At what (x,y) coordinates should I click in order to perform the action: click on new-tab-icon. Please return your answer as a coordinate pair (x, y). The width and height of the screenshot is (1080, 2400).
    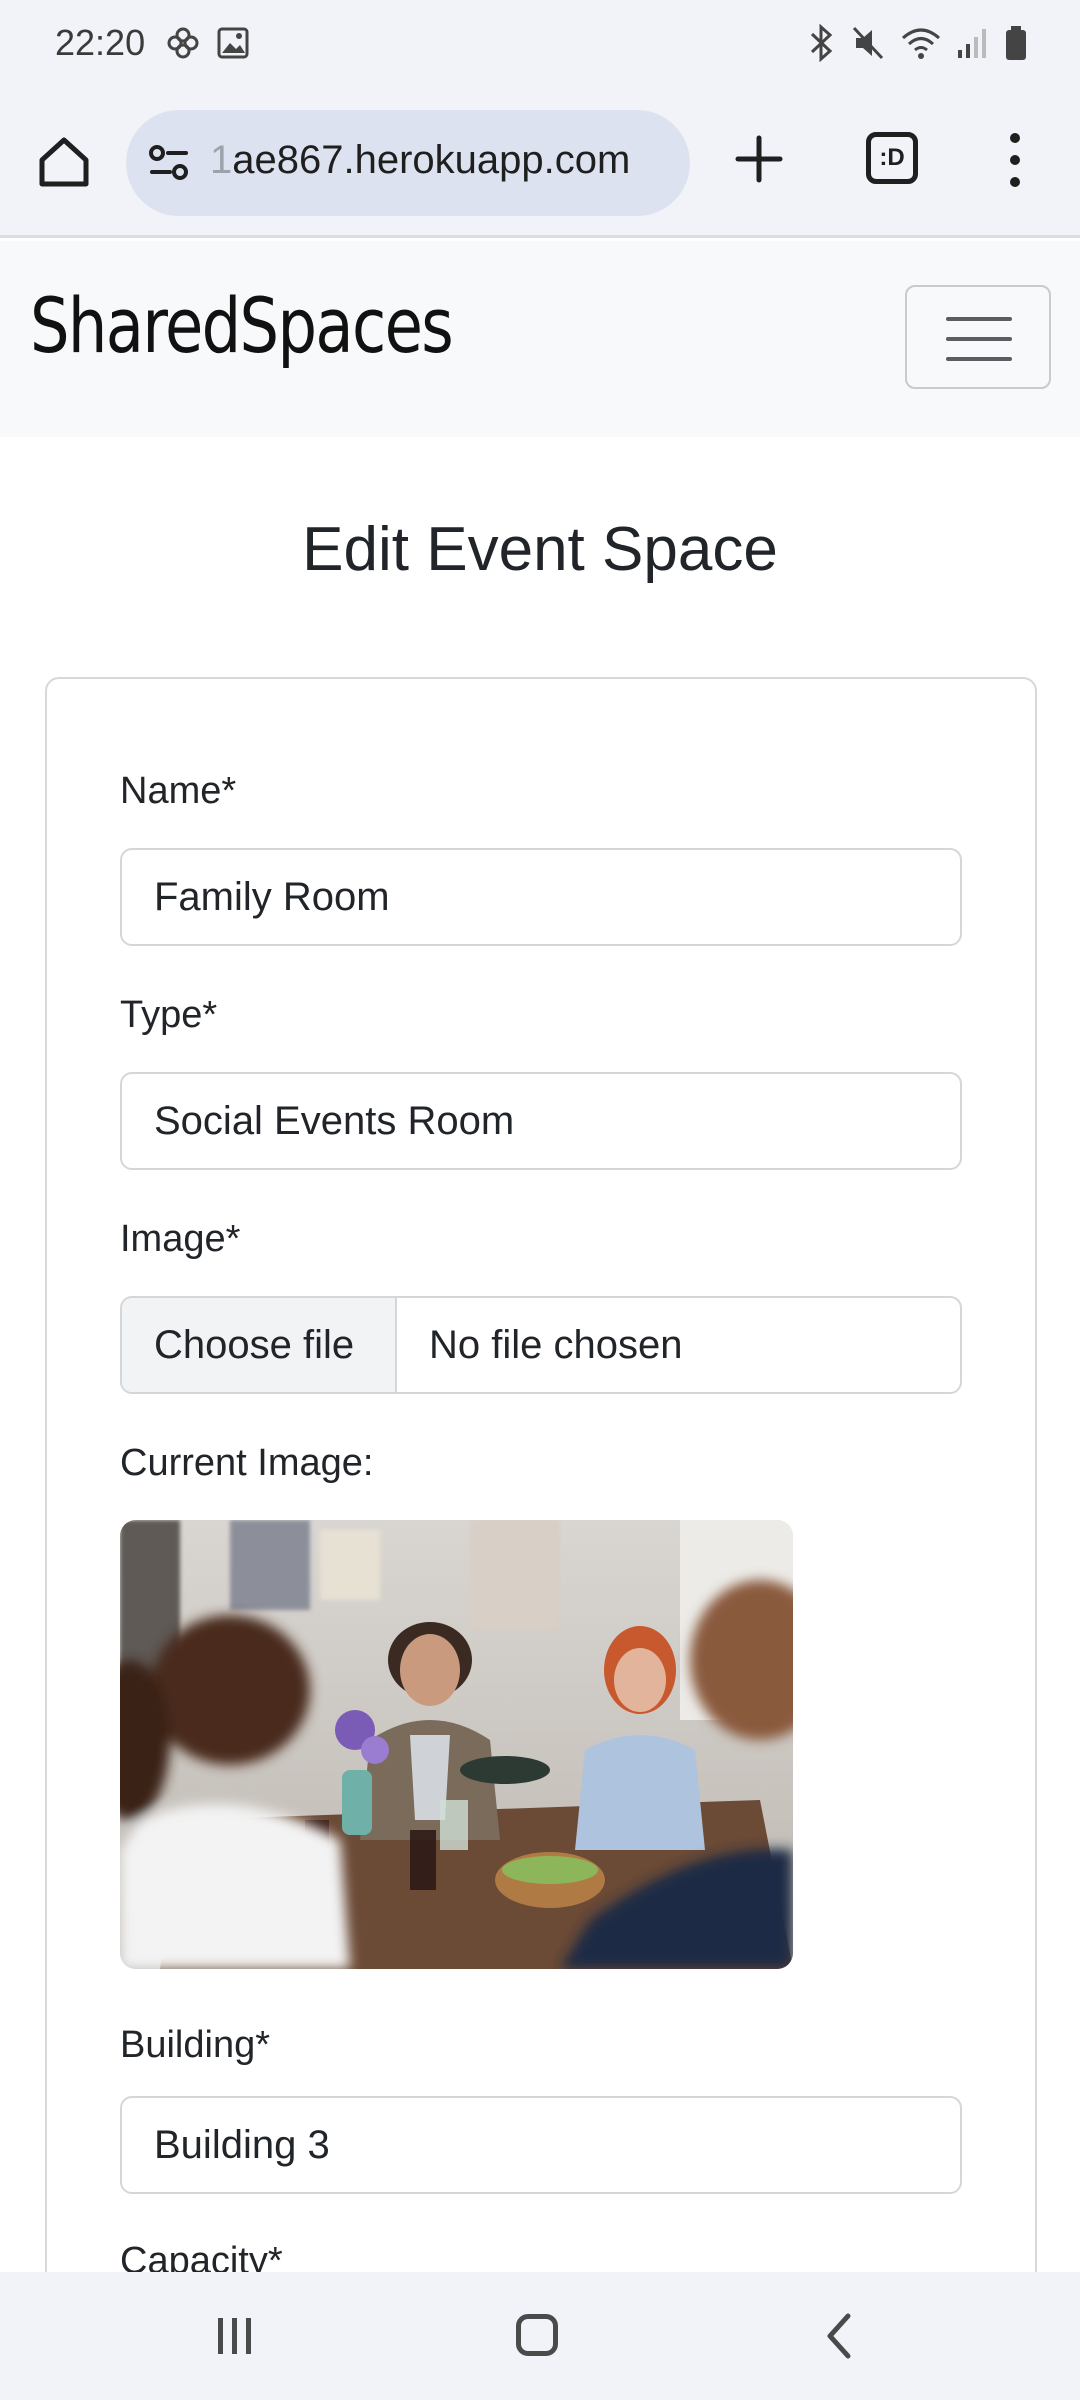
    Looking at the image, I should click on (759, 159).